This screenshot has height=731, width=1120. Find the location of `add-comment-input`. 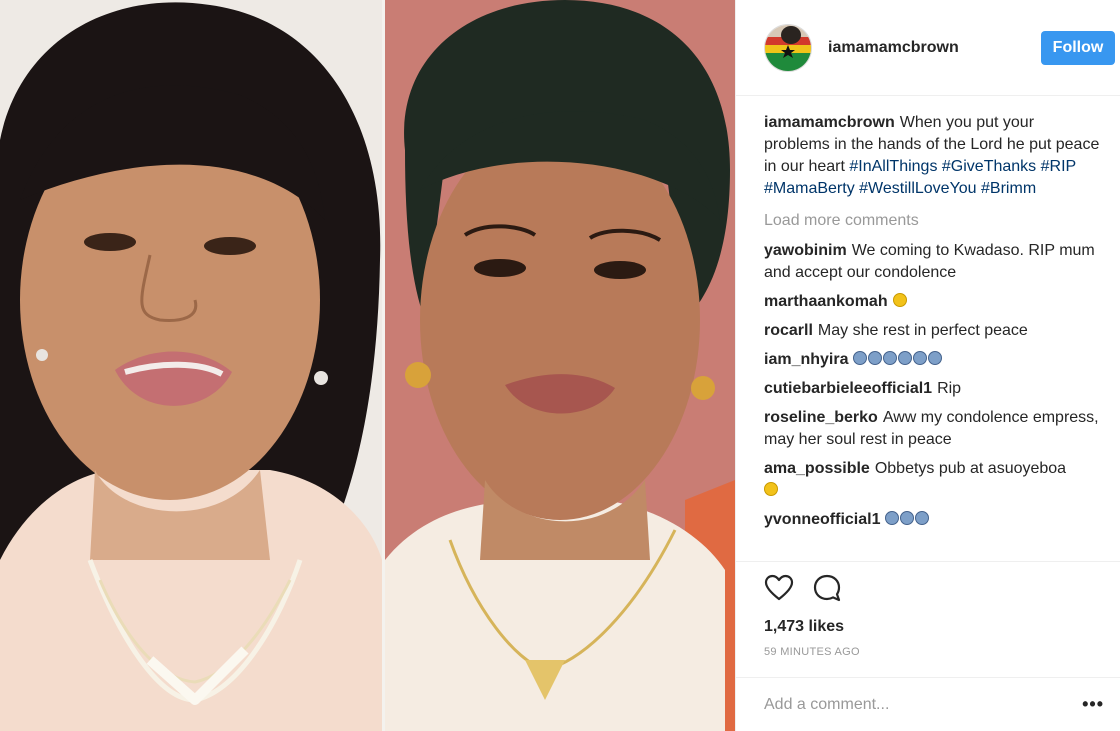

add-comment-input is located at coordinates (923, 704).